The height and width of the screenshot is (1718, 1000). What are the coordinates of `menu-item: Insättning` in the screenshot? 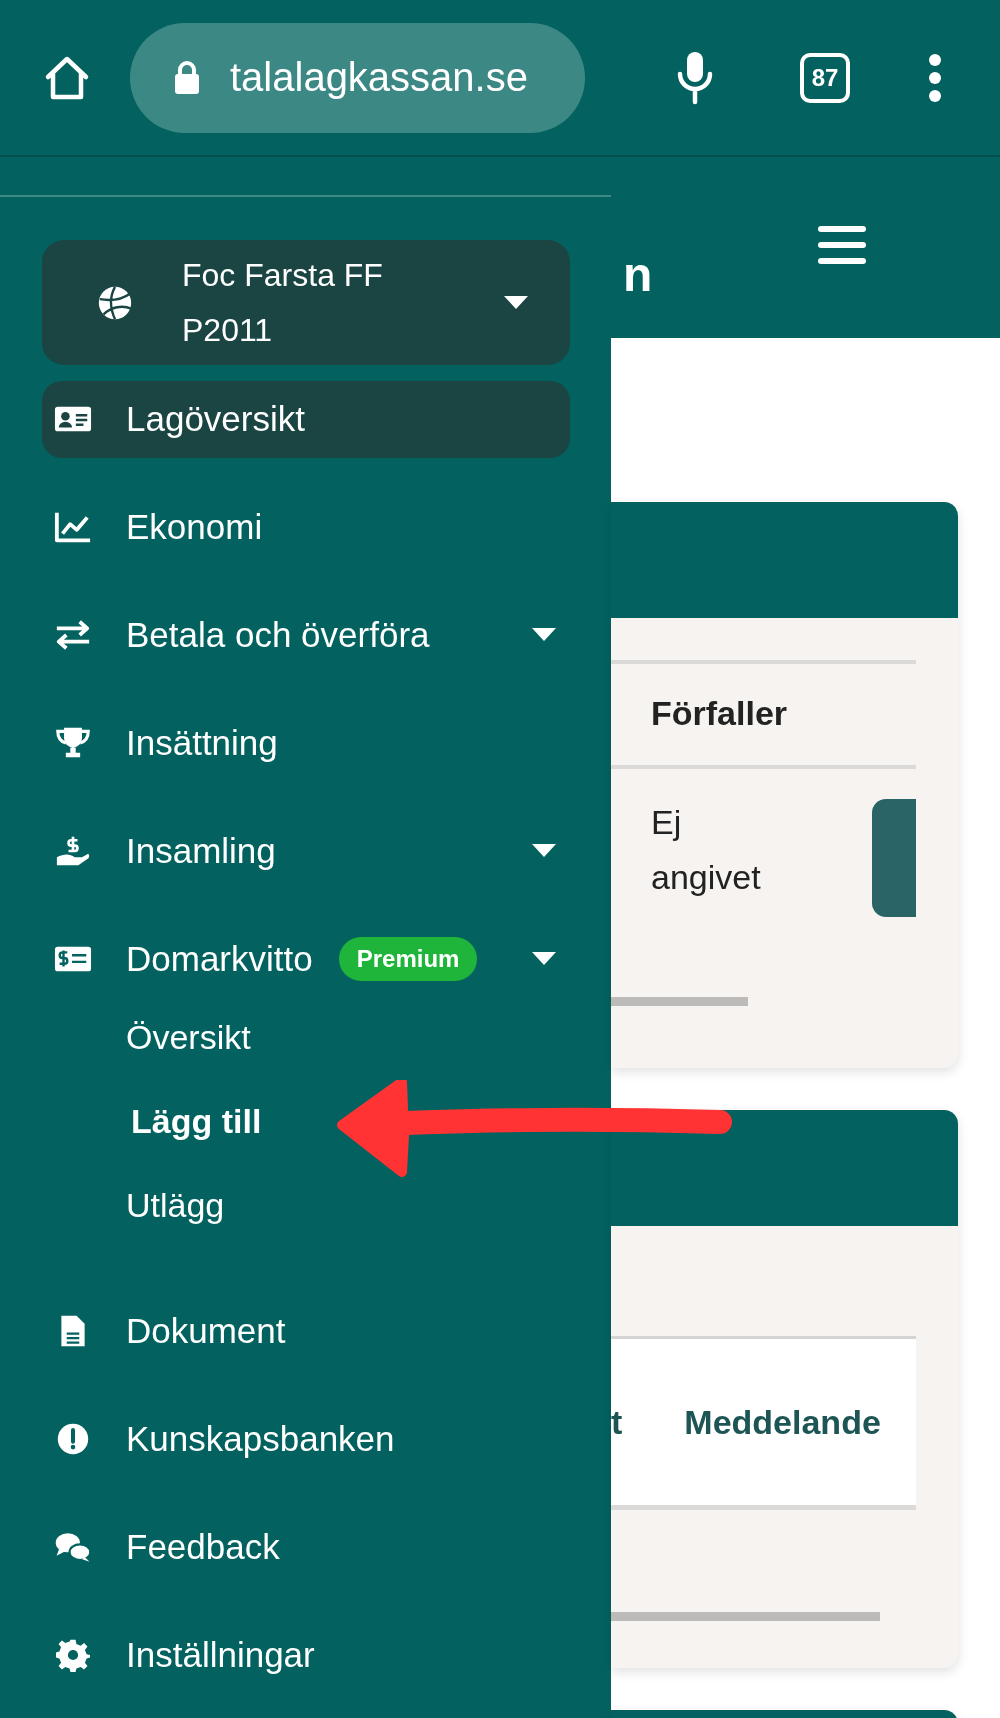 It's located at (306, 743).